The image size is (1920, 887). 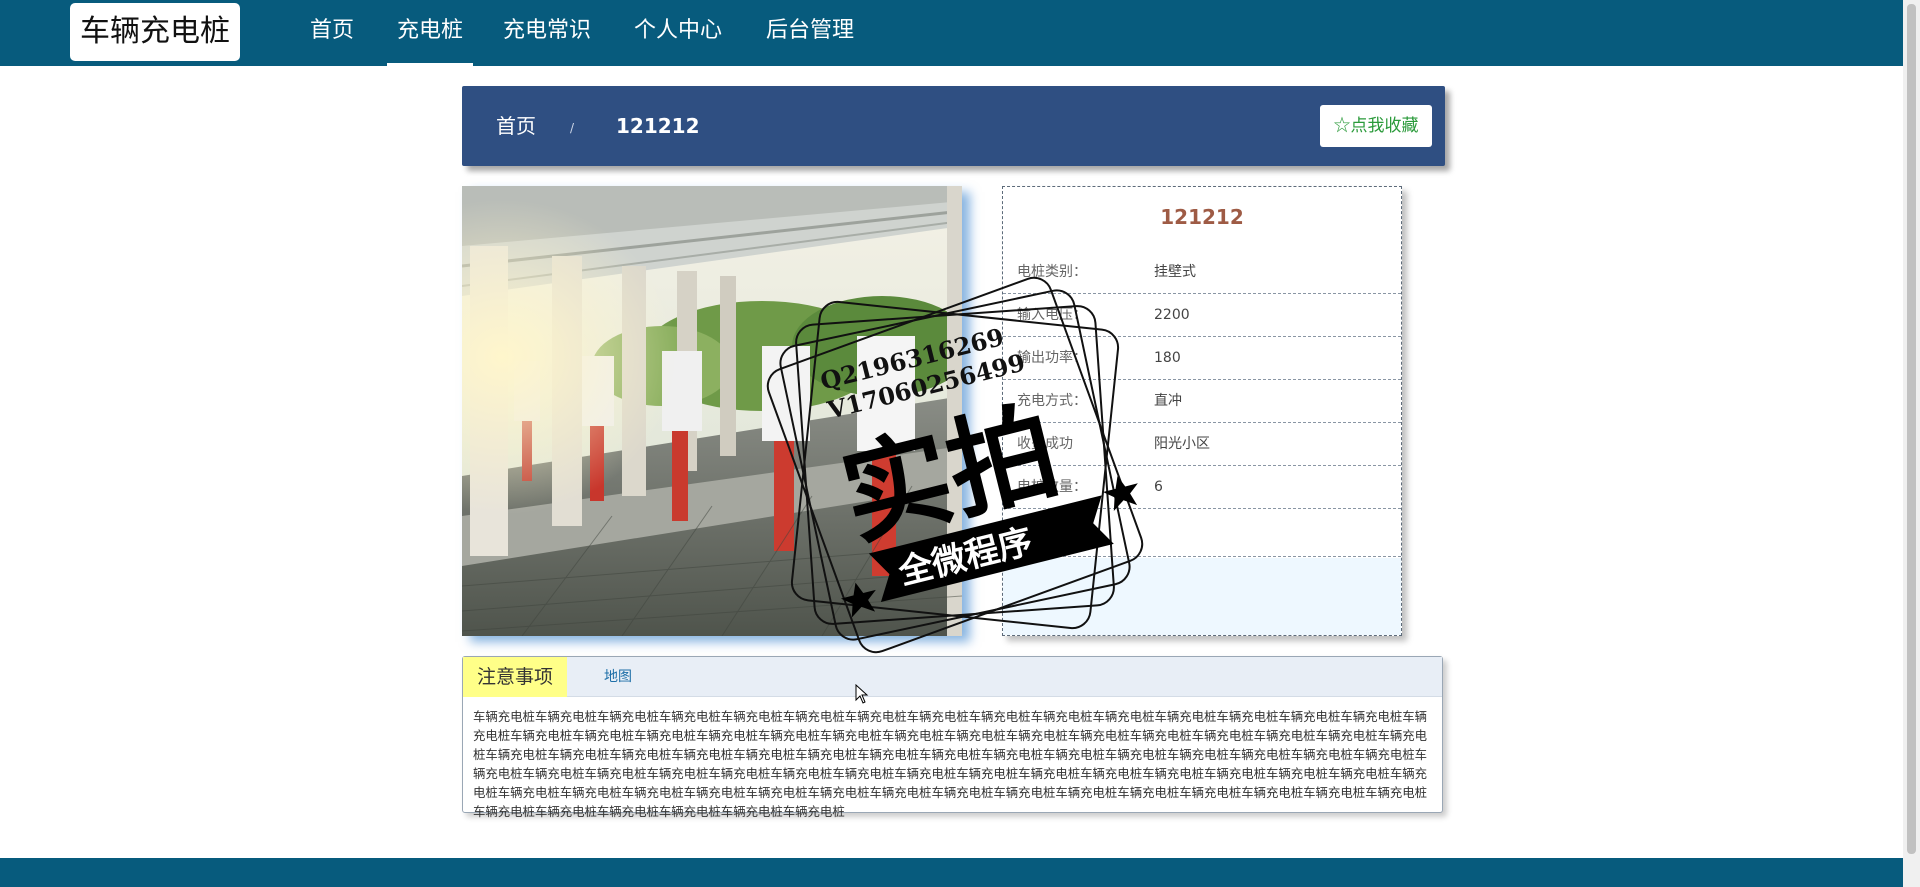 What do you see at coordinates (515, 677) in the screenshot?
I see `tab-notes: 注意事项` at bounding box center [515, 677].